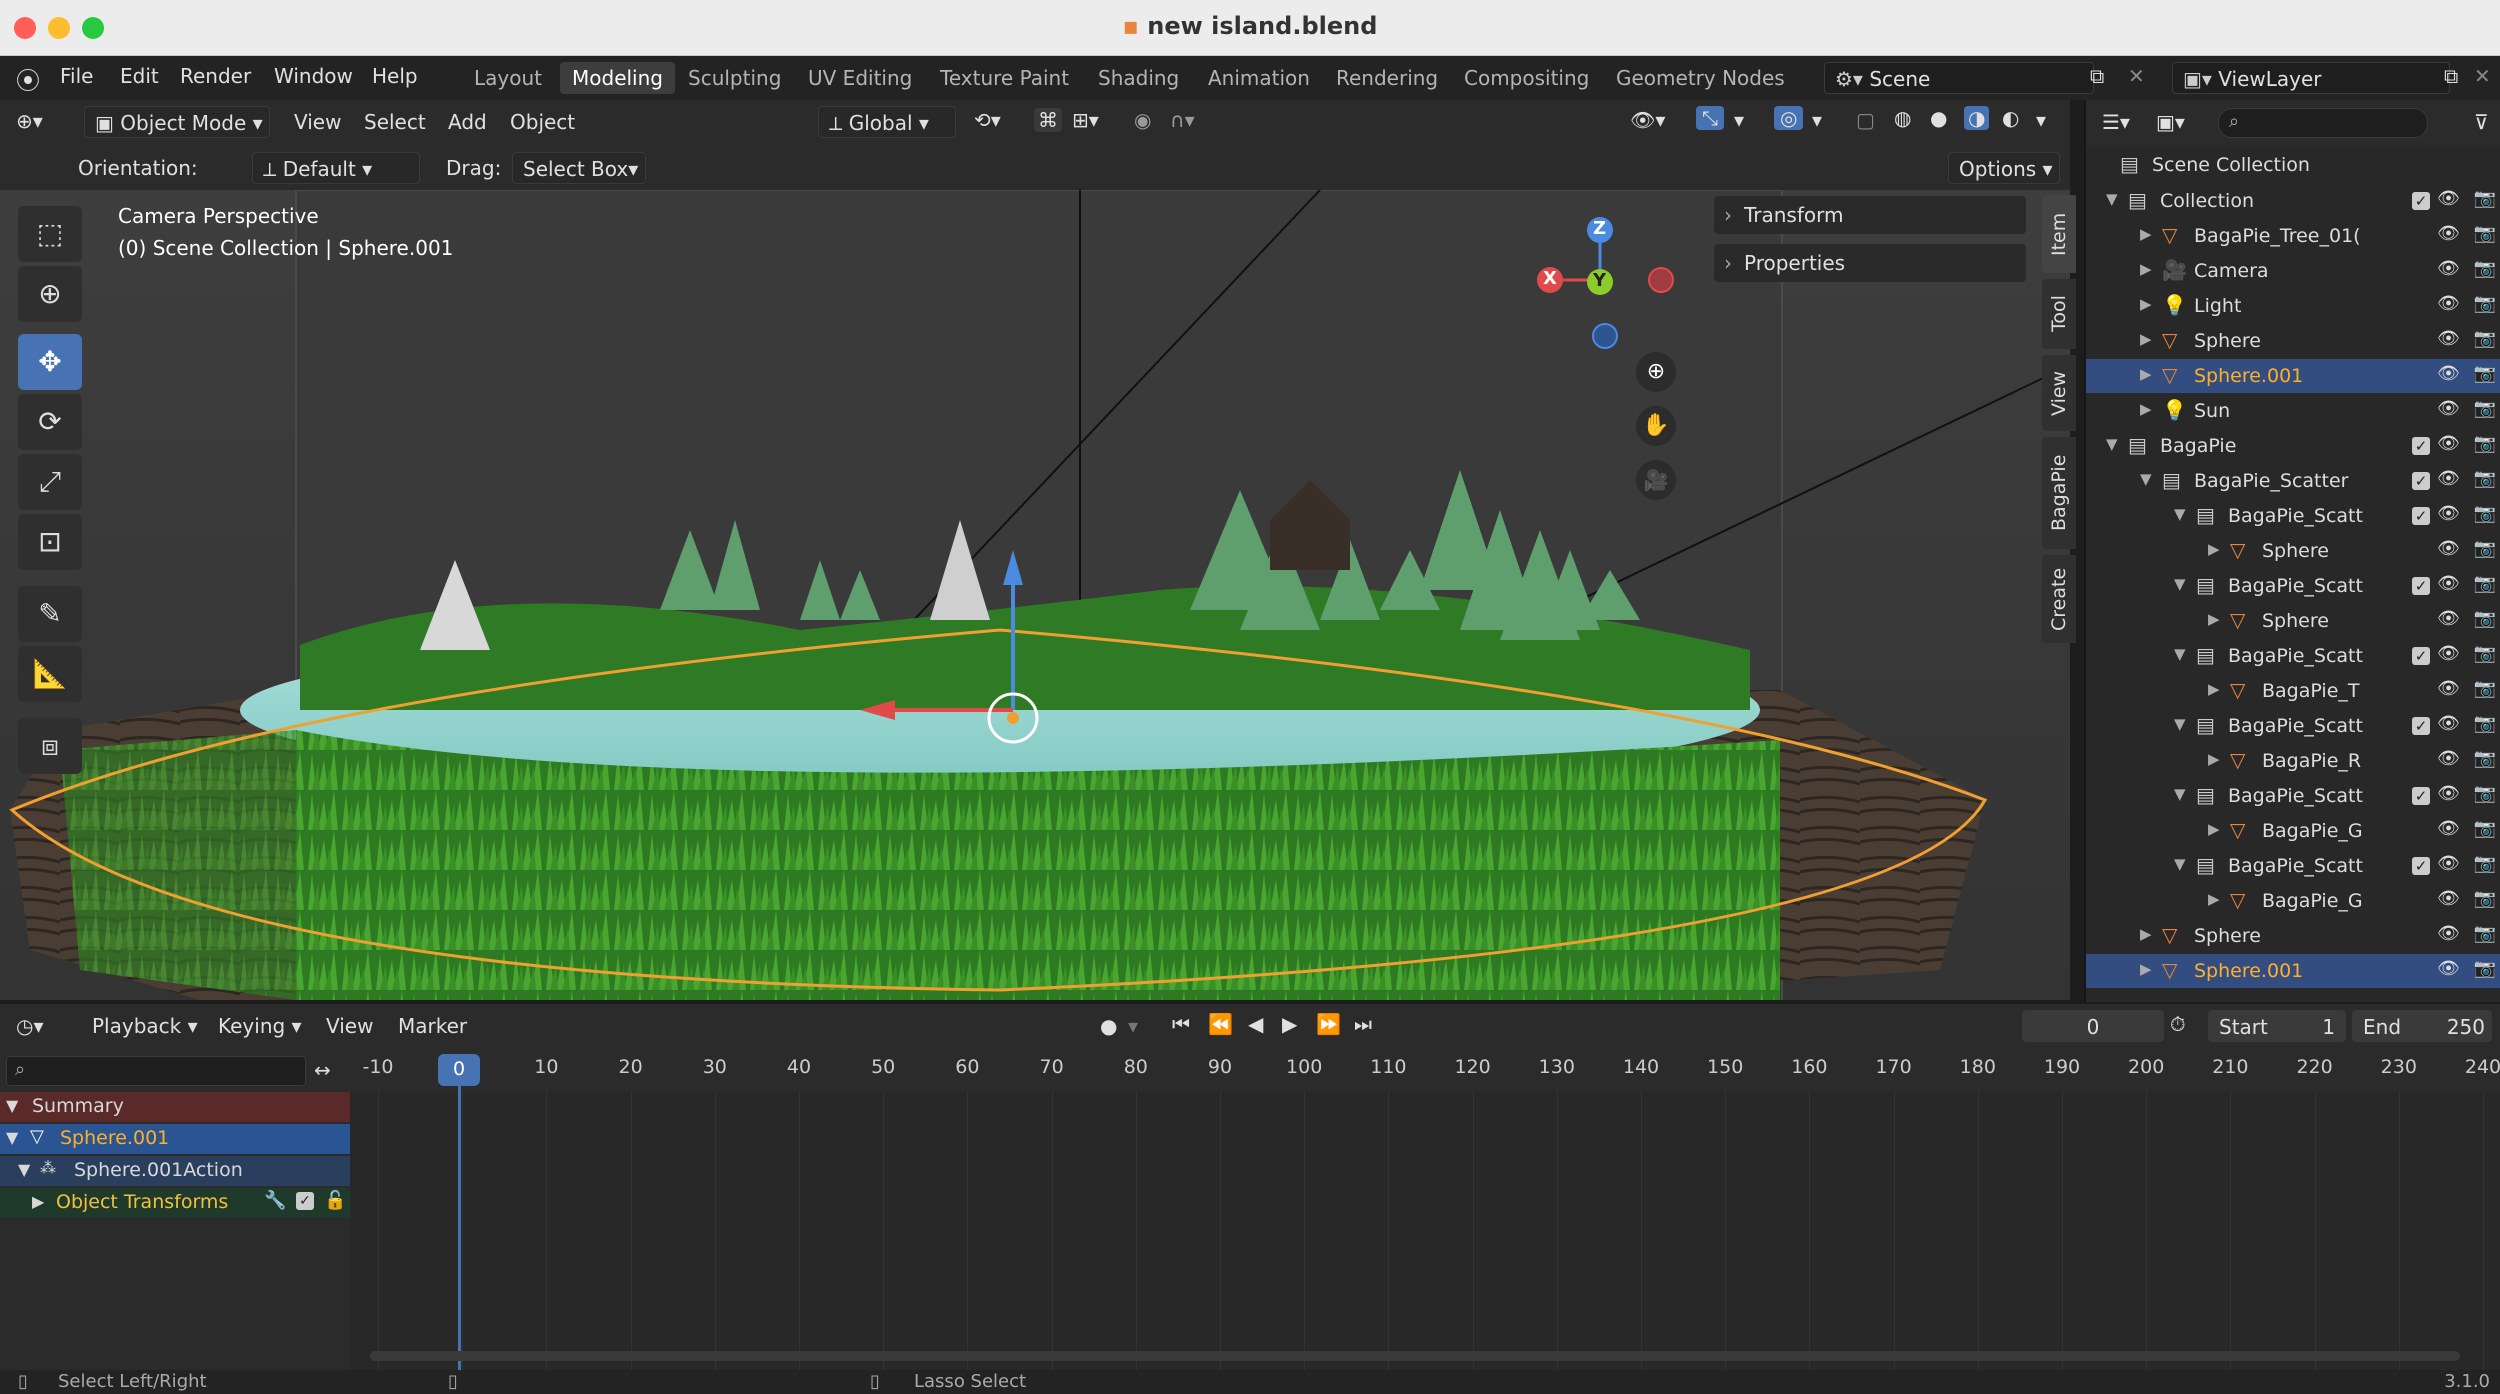 The height and width of the screenshot is (1394, 2500). Describe the element at coordinates (50, 542) in the screenshot. I see `transform-tool-icon: ⊡` at that location.